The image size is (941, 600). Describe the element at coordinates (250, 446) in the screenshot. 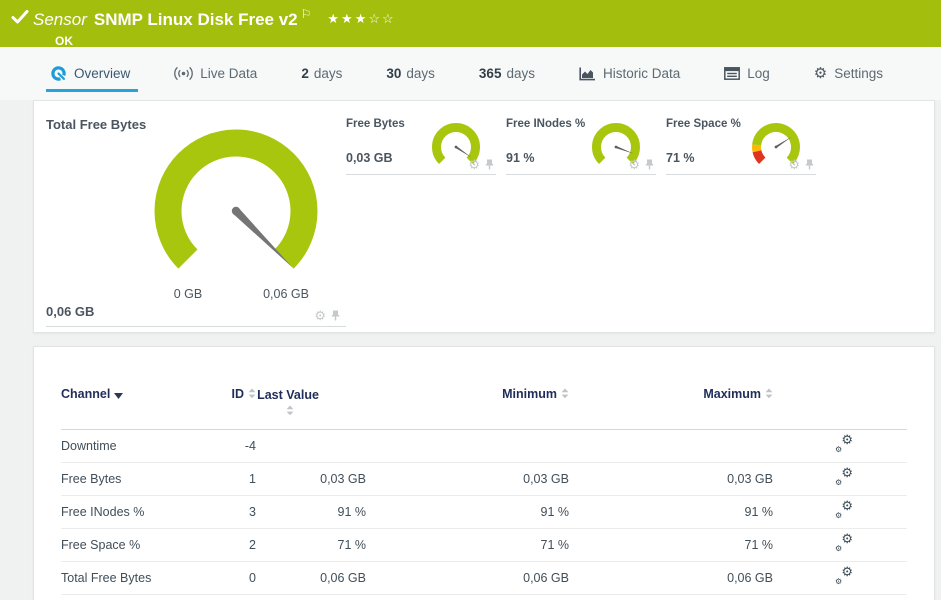

I see `channel-id: -4` at that location.